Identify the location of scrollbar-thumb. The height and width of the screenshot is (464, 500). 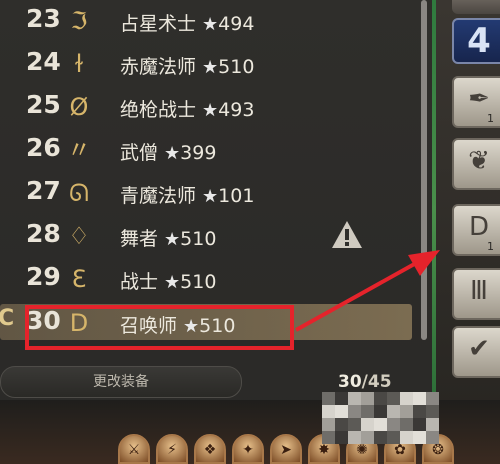
(424, 170).